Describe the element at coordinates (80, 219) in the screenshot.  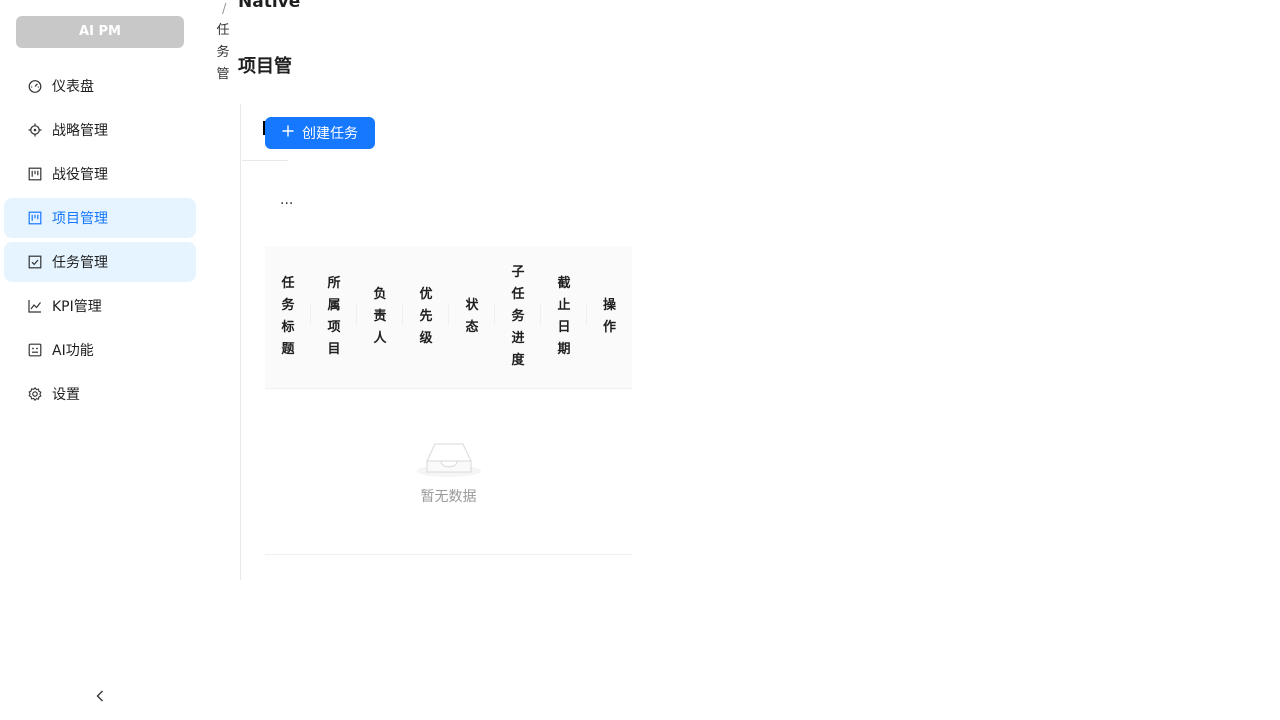
I see `sidebar-item-label: 项目管理` at that location.